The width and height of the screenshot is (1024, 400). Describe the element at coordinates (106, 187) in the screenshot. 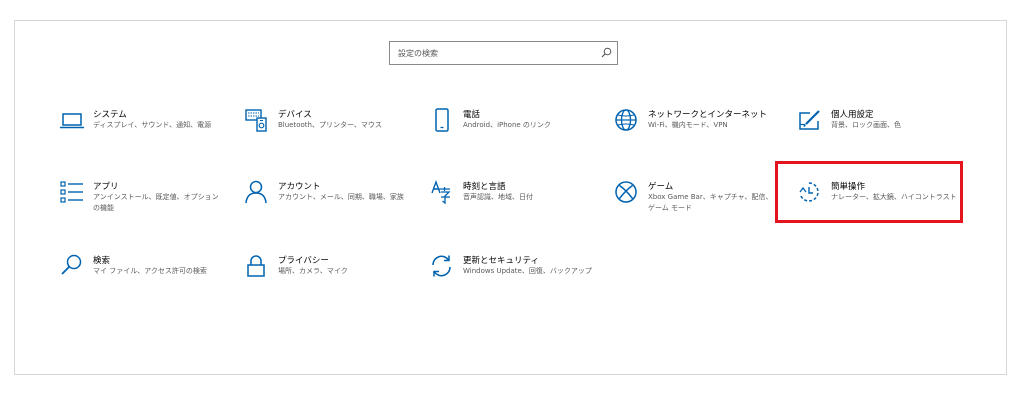

I see `tile-title: アプリ` at that location.